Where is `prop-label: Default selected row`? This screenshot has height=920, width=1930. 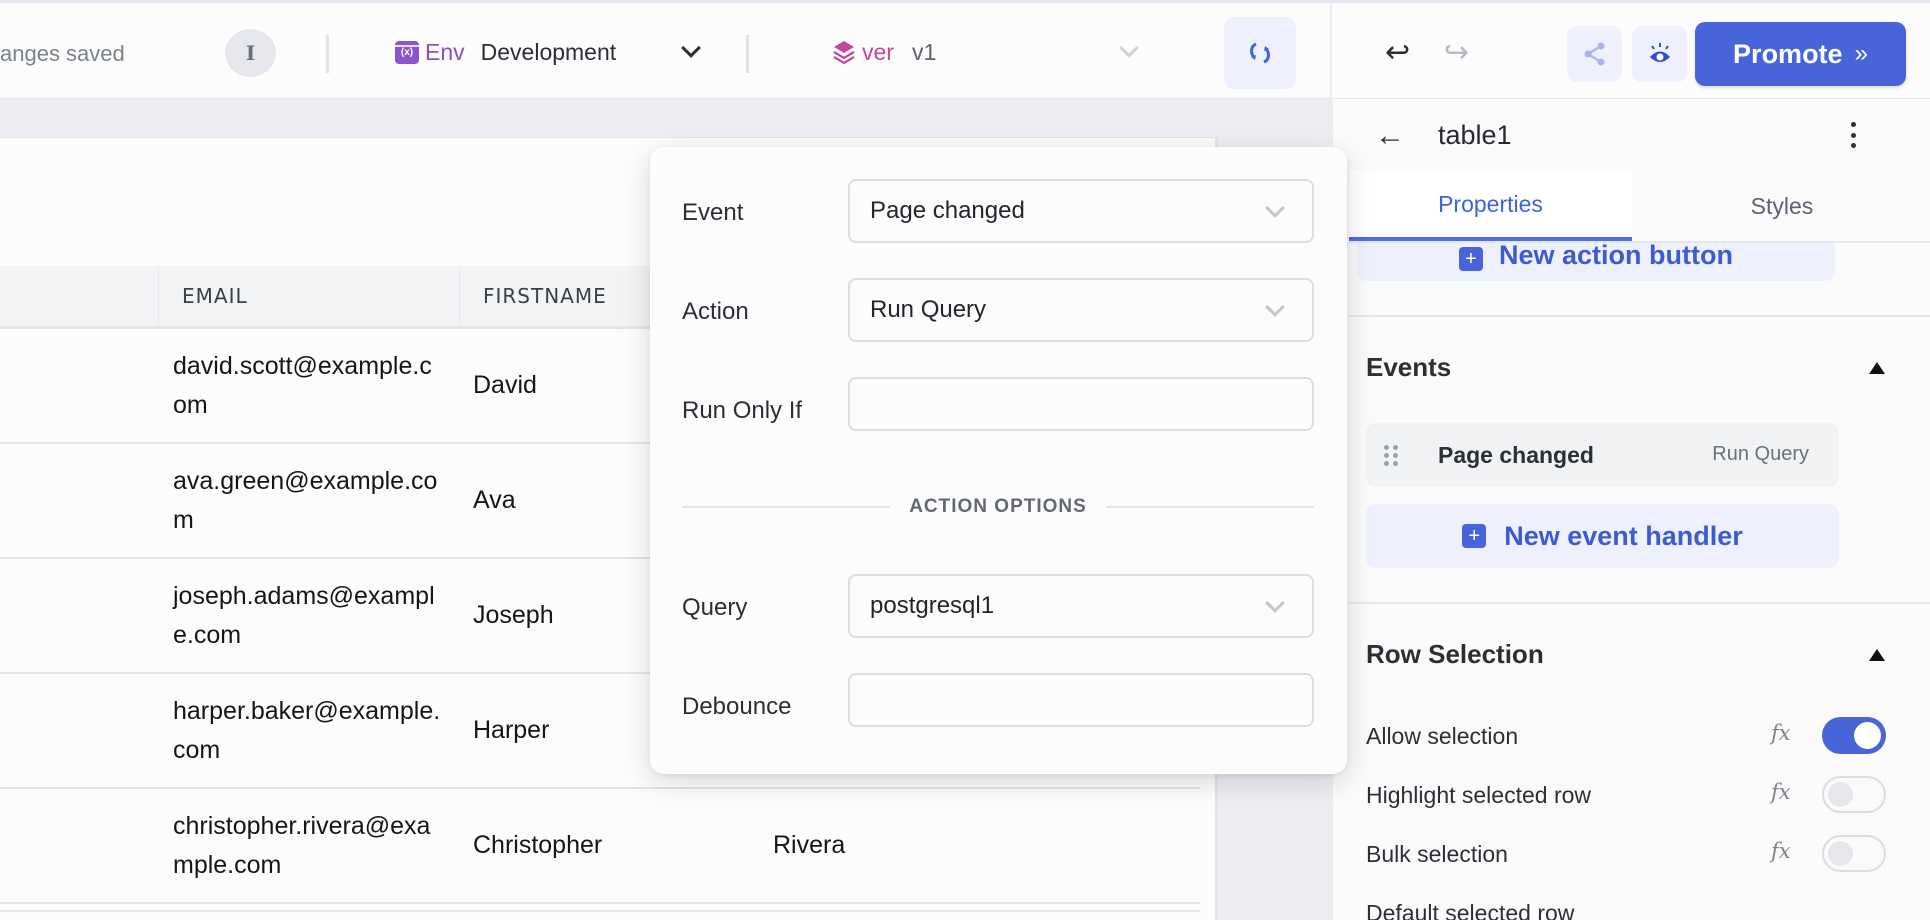
prop-label: Default selected row is located at coordinates (1470, 910).